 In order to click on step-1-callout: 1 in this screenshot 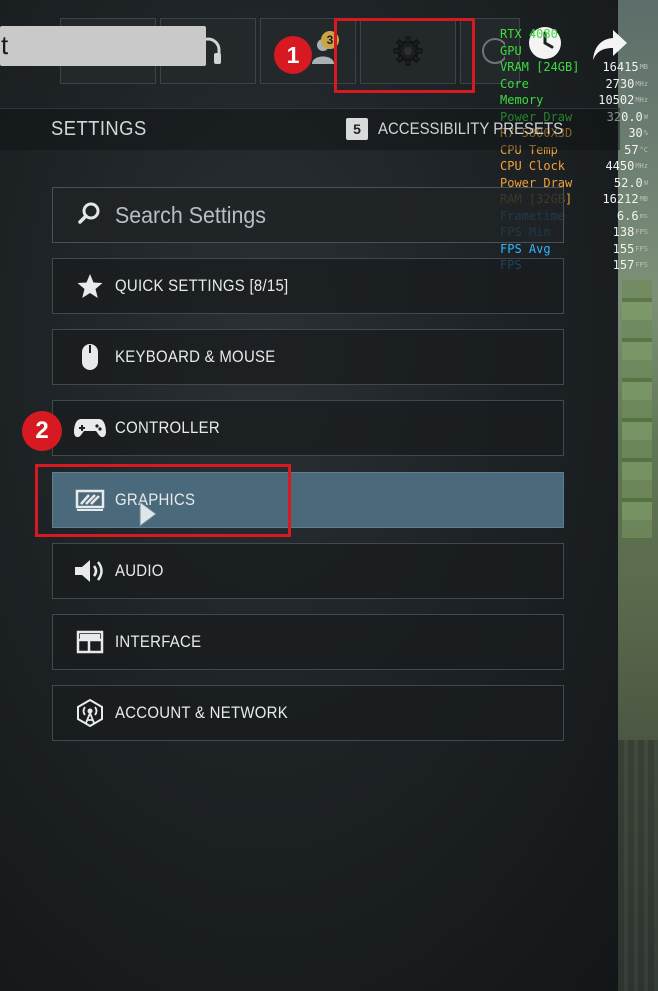, I will do `click(293, 55)`.